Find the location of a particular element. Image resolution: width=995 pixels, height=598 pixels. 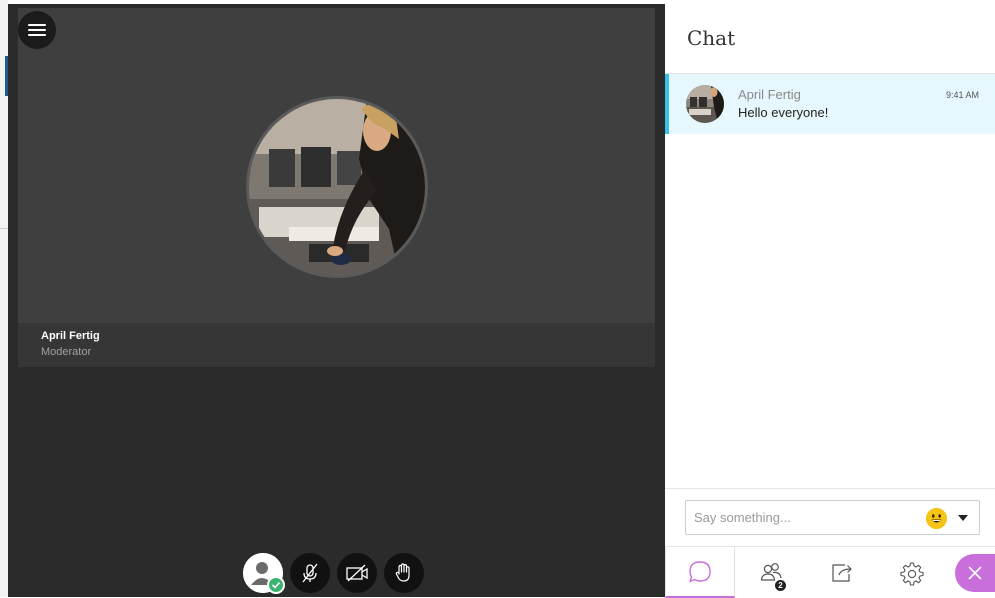

close-panel-button is located at coordinates (975, 573).